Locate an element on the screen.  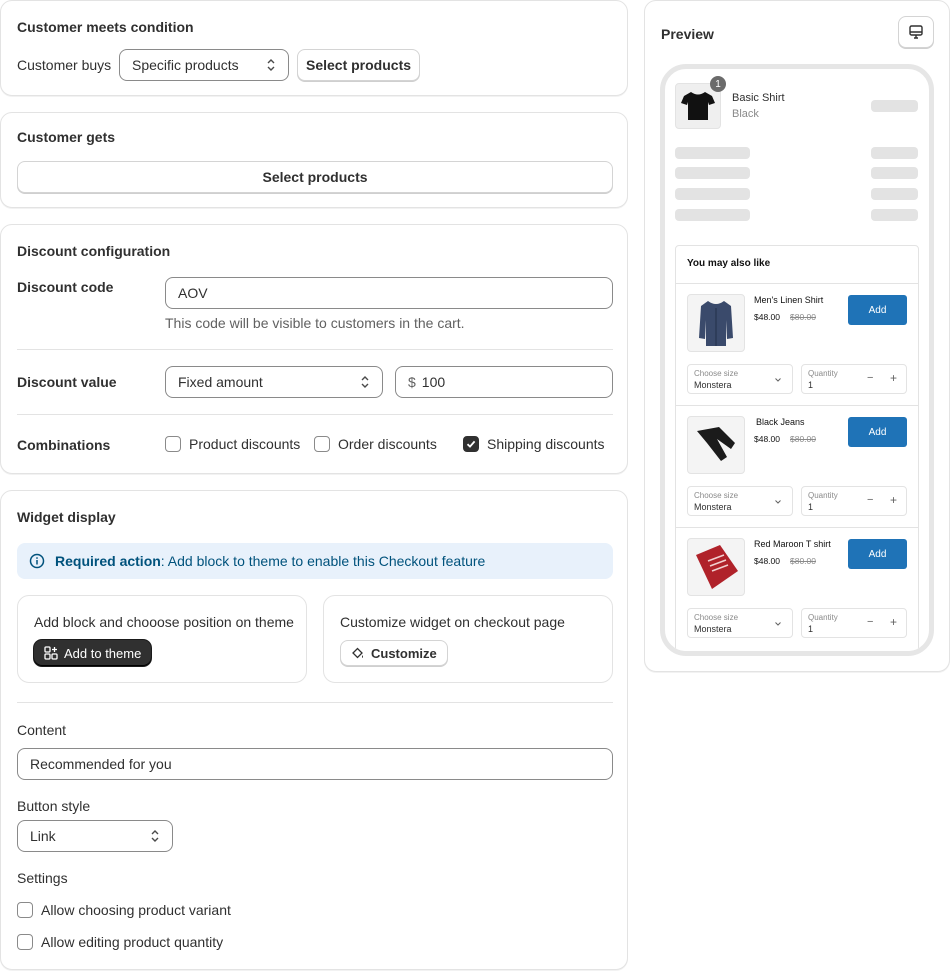
discount-amount-input: $ 100 is located at coordinates (504, 382).